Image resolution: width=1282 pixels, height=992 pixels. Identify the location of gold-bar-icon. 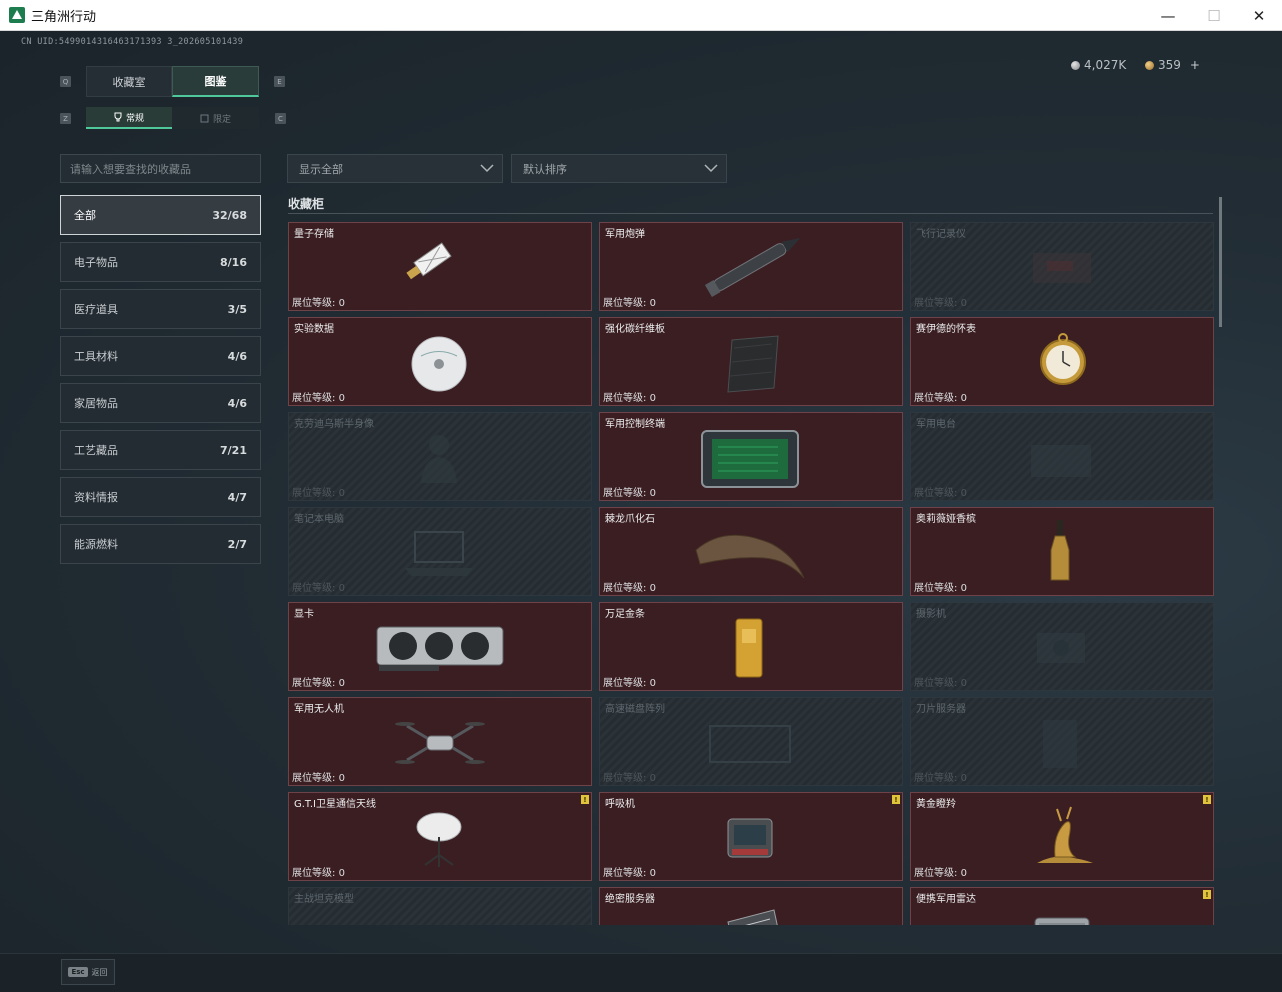
(750, 646).